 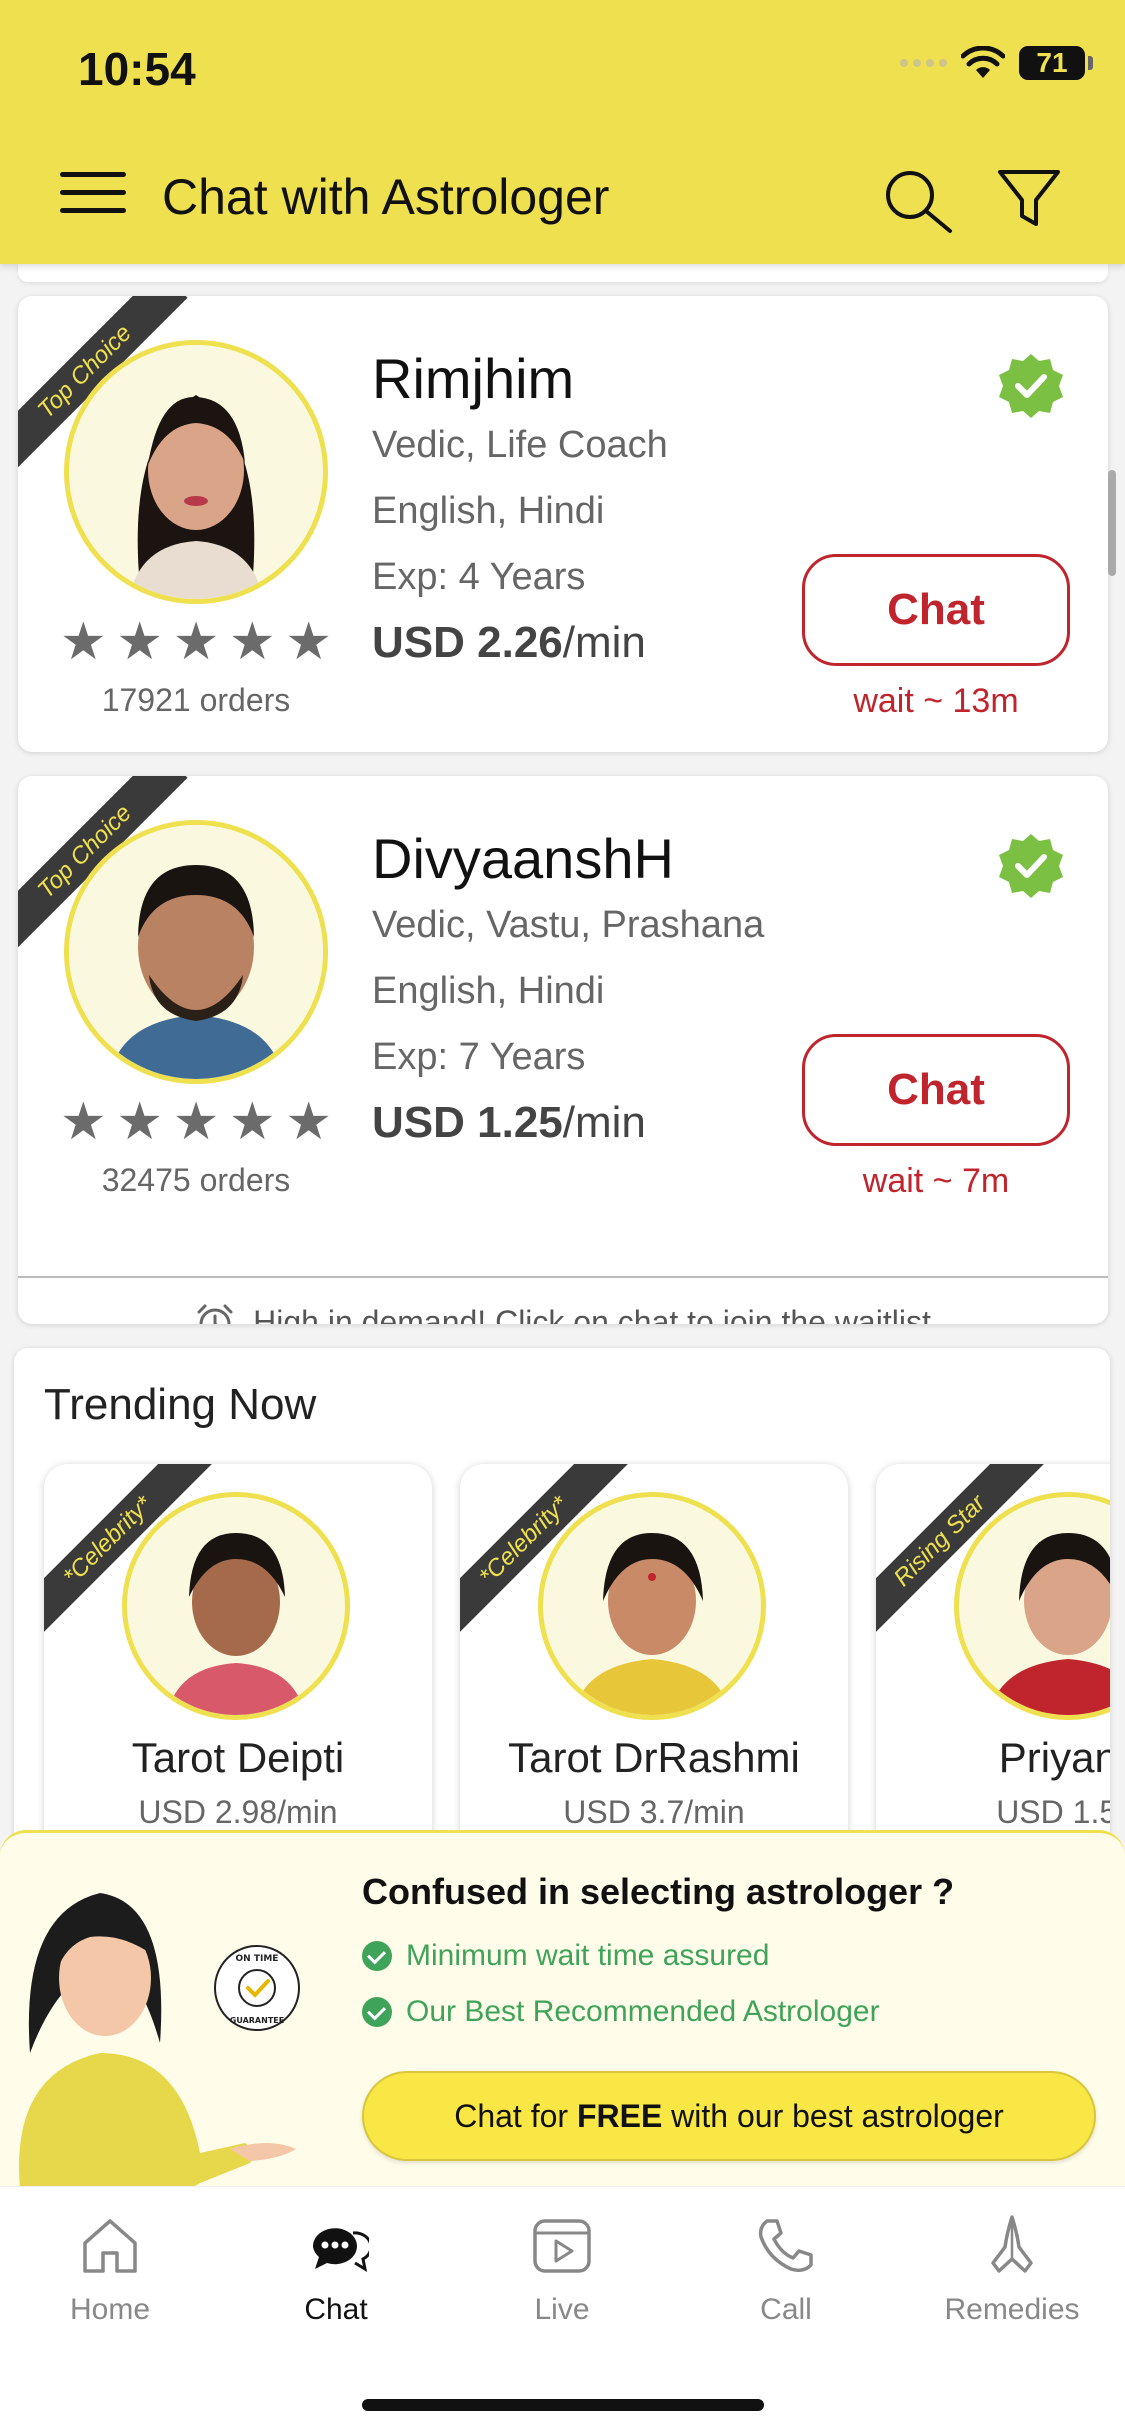 I want to click on battery-icon: 71, so click(x=1056, y=63).